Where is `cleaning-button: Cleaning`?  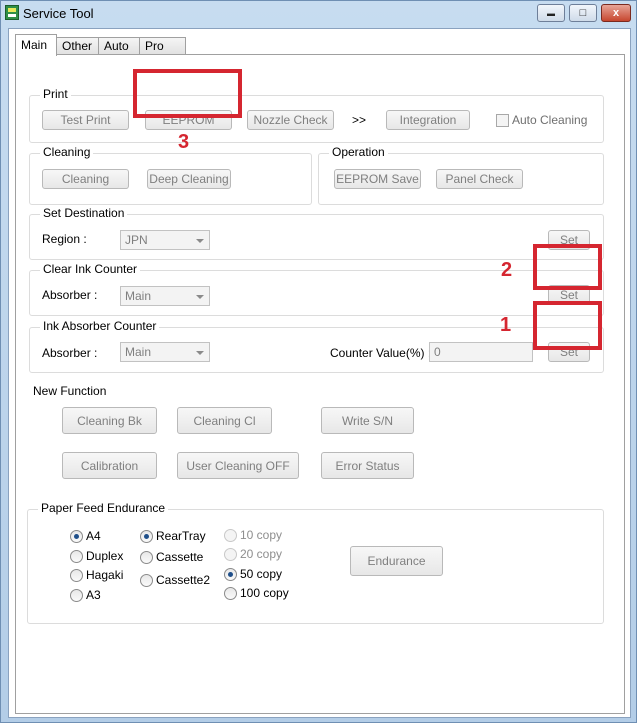 cleaning-button: Cleaning is located at coordinates (85, 179).